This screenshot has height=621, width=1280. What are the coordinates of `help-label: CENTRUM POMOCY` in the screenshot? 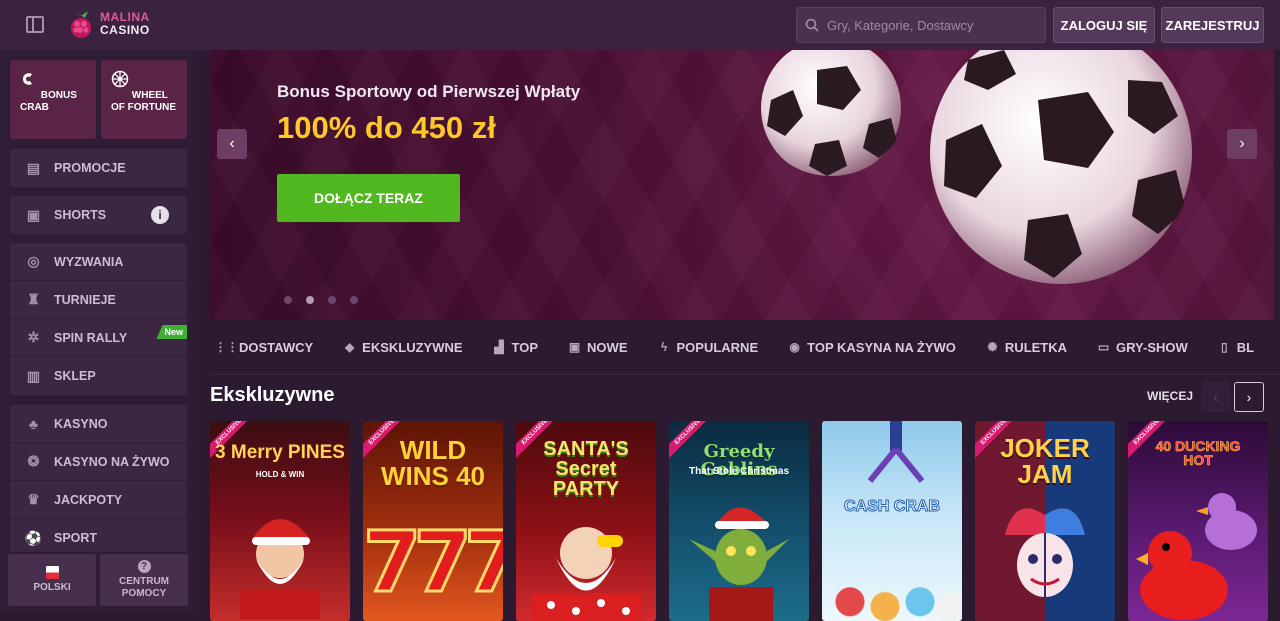 It's located at (144, 587).